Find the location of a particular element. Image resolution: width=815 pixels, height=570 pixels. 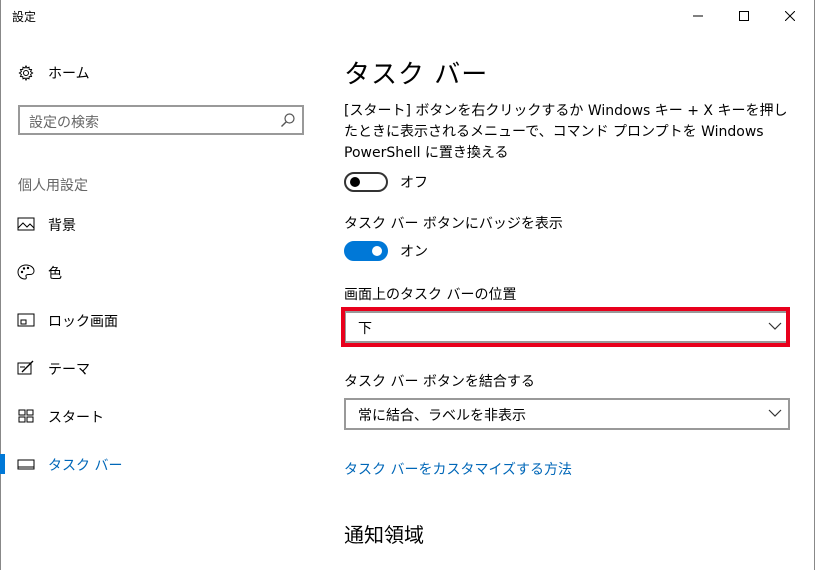

close-icon is located at coordinates (790, 16).